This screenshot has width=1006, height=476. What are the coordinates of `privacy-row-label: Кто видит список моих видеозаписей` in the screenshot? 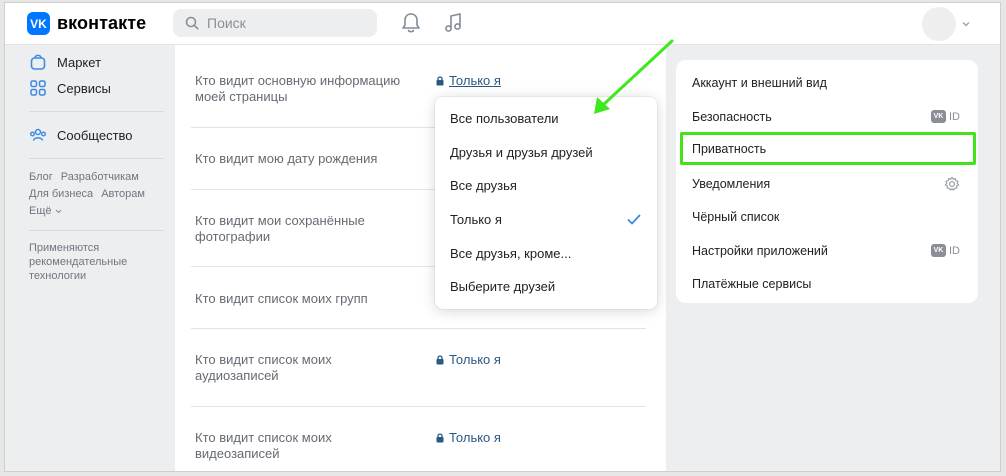 It's located at (302, 446).